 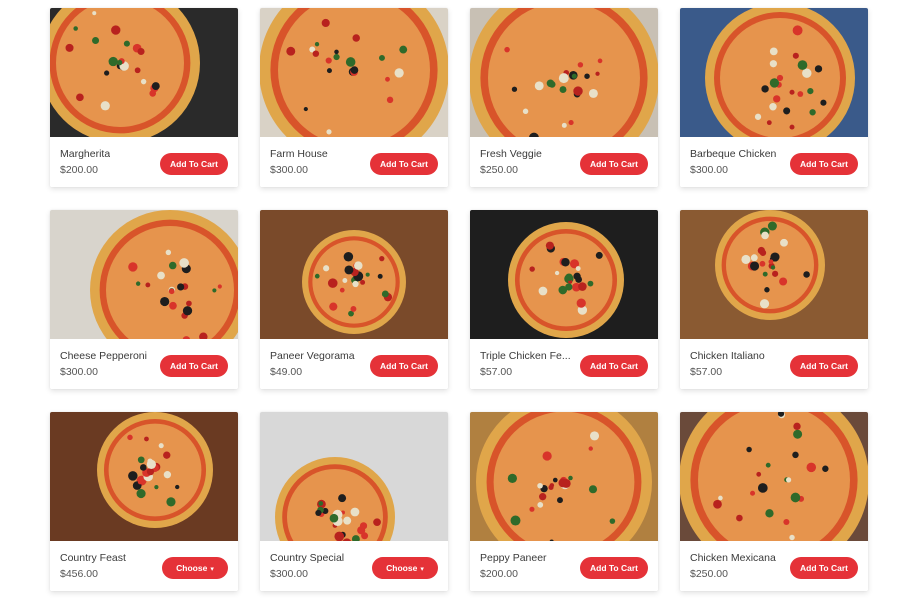 I want to click on barbeque-chicken-pizza-image, so click(x=774, y=72).